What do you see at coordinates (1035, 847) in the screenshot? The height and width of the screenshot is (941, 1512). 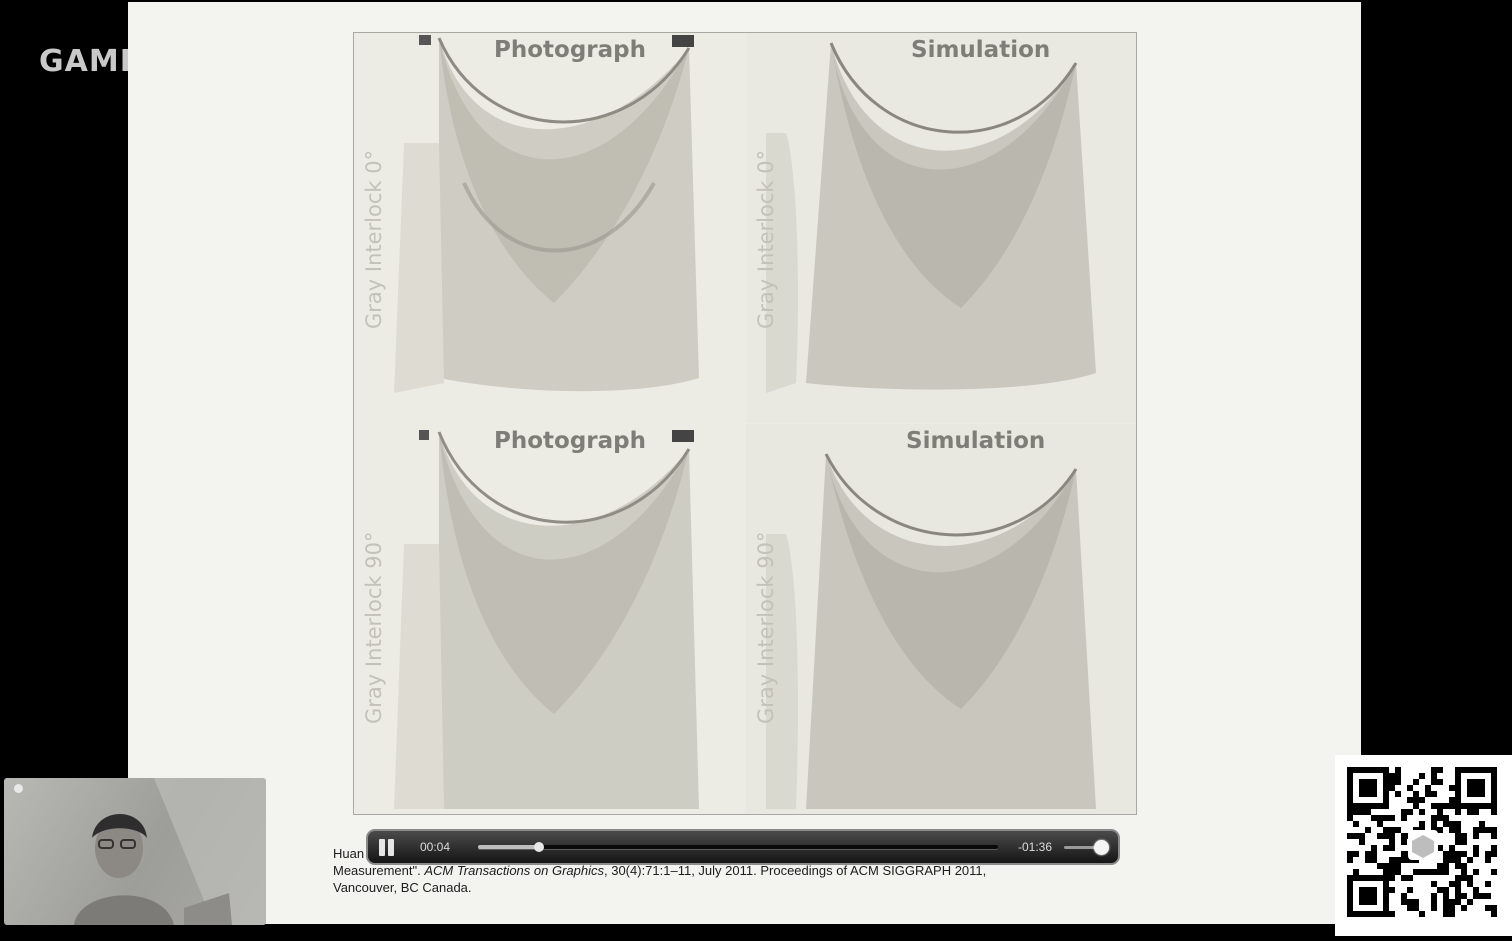 I see `remaining-time: -01:36` at bounding box center [1035, 847].